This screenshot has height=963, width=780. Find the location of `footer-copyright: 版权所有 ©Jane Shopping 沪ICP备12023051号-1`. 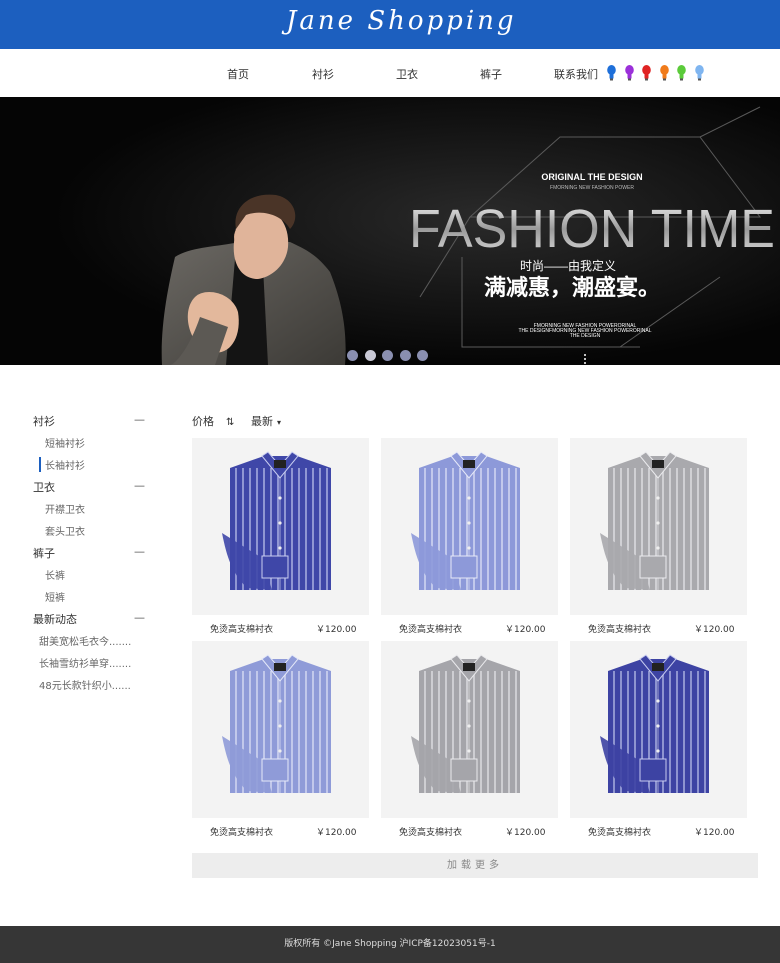

footer-copyright: 版权所有 ©Jane Shopping 沪ICP备12023051号-1 is located at coordinates (390, 944).